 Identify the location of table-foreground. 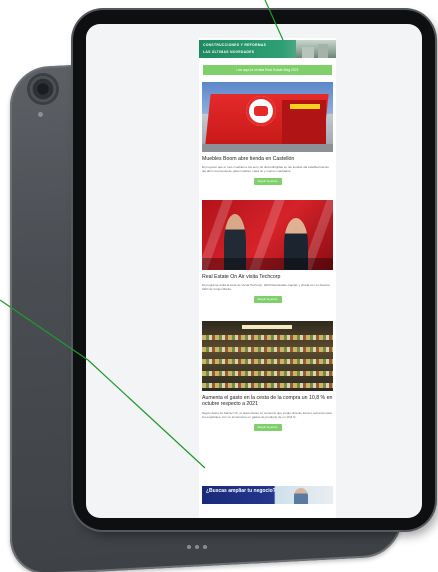
(267, 264).